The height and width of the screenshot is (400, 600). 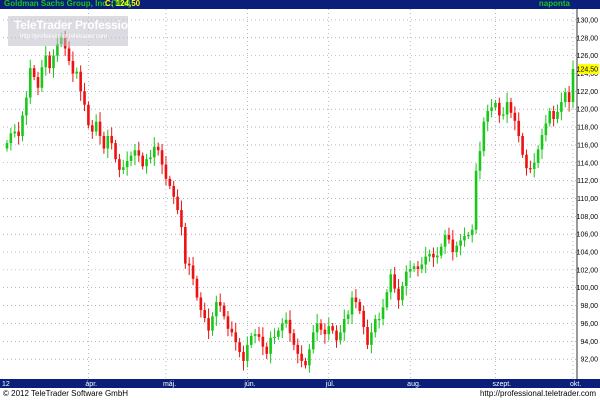 I want to click on x-tick-label: jún., so click(x=249, y=384).